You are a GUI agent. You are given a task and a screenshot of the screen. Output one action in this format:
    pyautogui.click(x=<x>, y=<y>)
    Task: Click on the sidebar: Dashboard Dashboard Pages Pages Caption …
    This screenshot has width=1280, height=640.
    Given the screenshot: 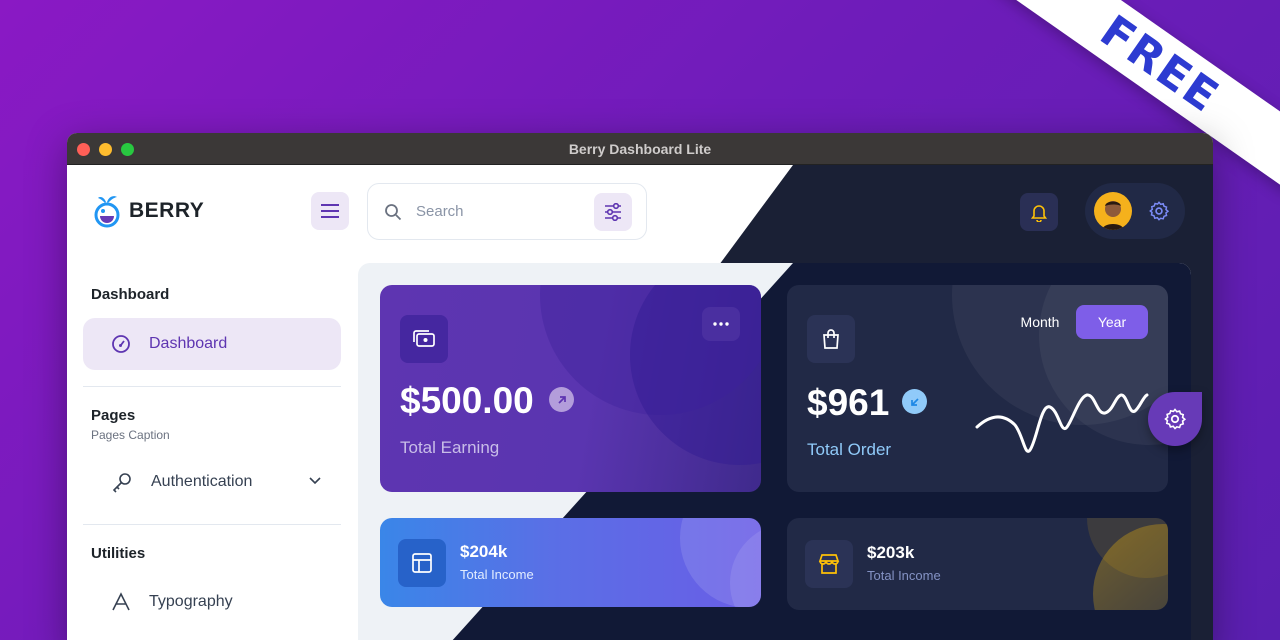 What is the action you would take?
    pyautogui.click(x=212, y=446)
    